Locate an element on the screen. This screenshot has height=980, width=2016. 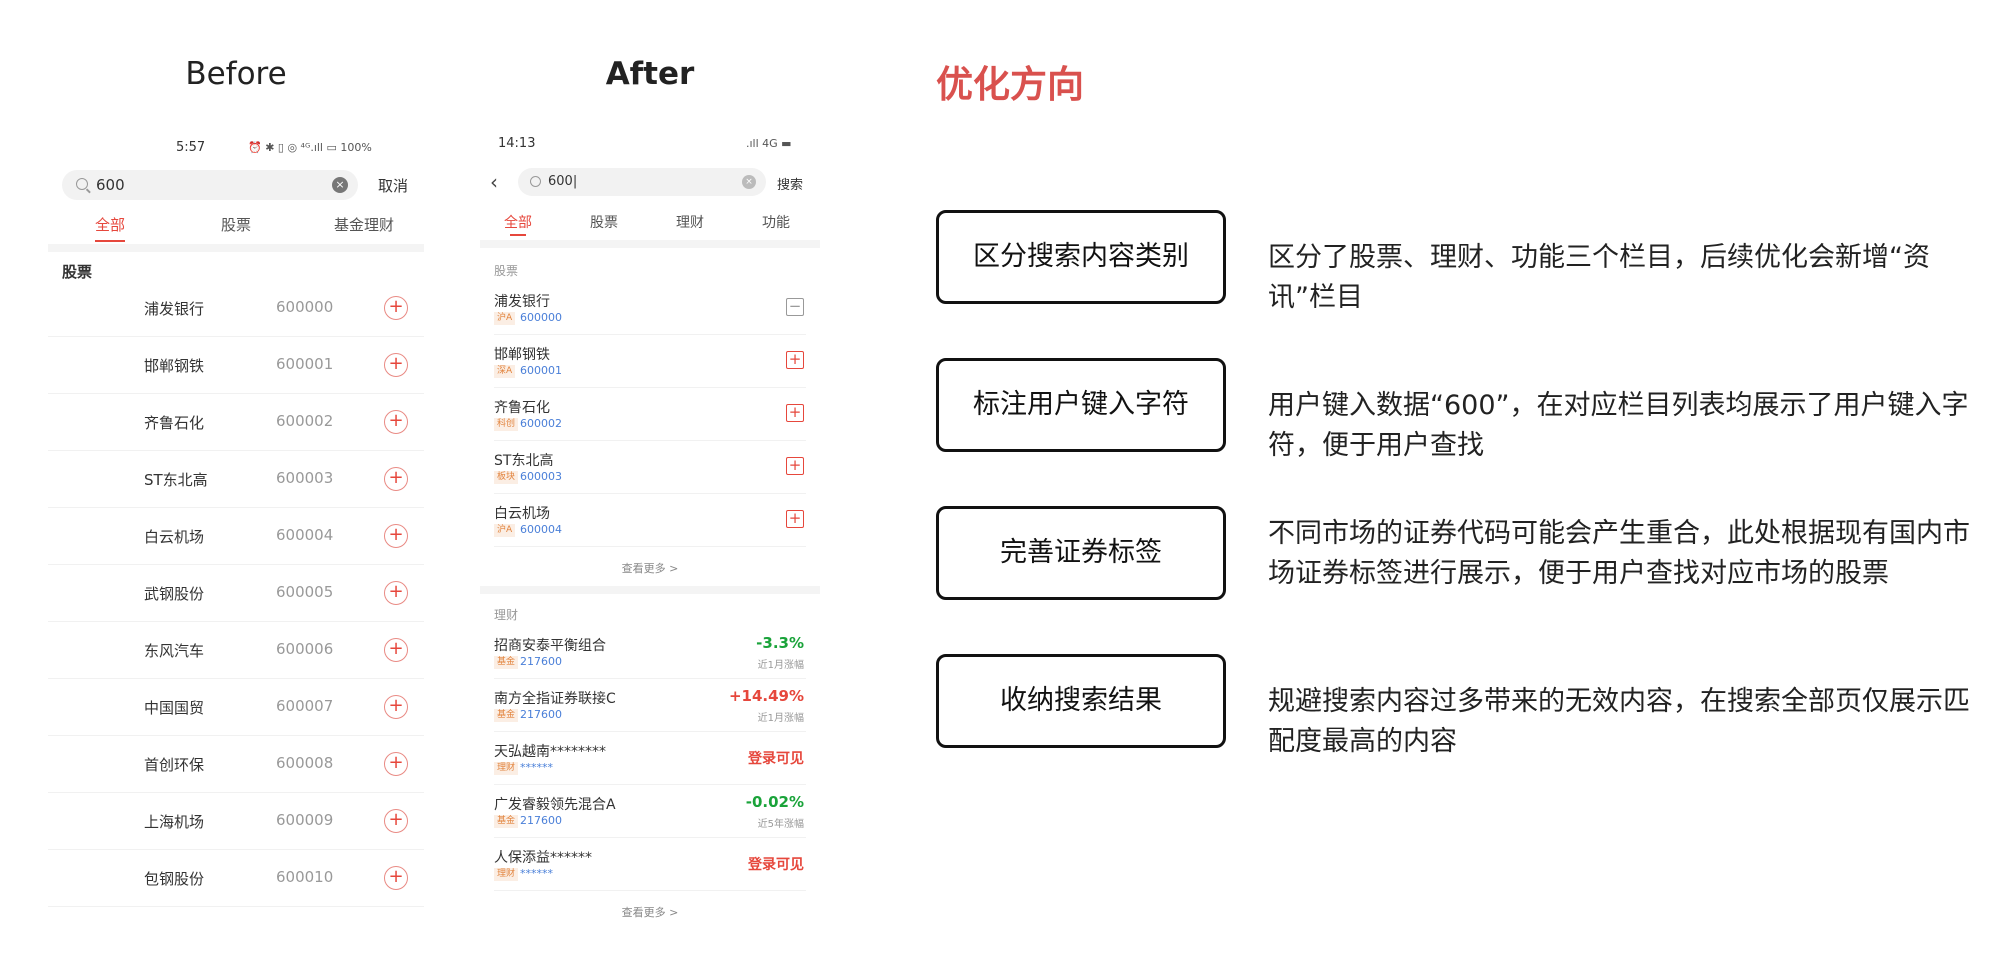
stock-code: 600010 is located at coordinates (305, 877).